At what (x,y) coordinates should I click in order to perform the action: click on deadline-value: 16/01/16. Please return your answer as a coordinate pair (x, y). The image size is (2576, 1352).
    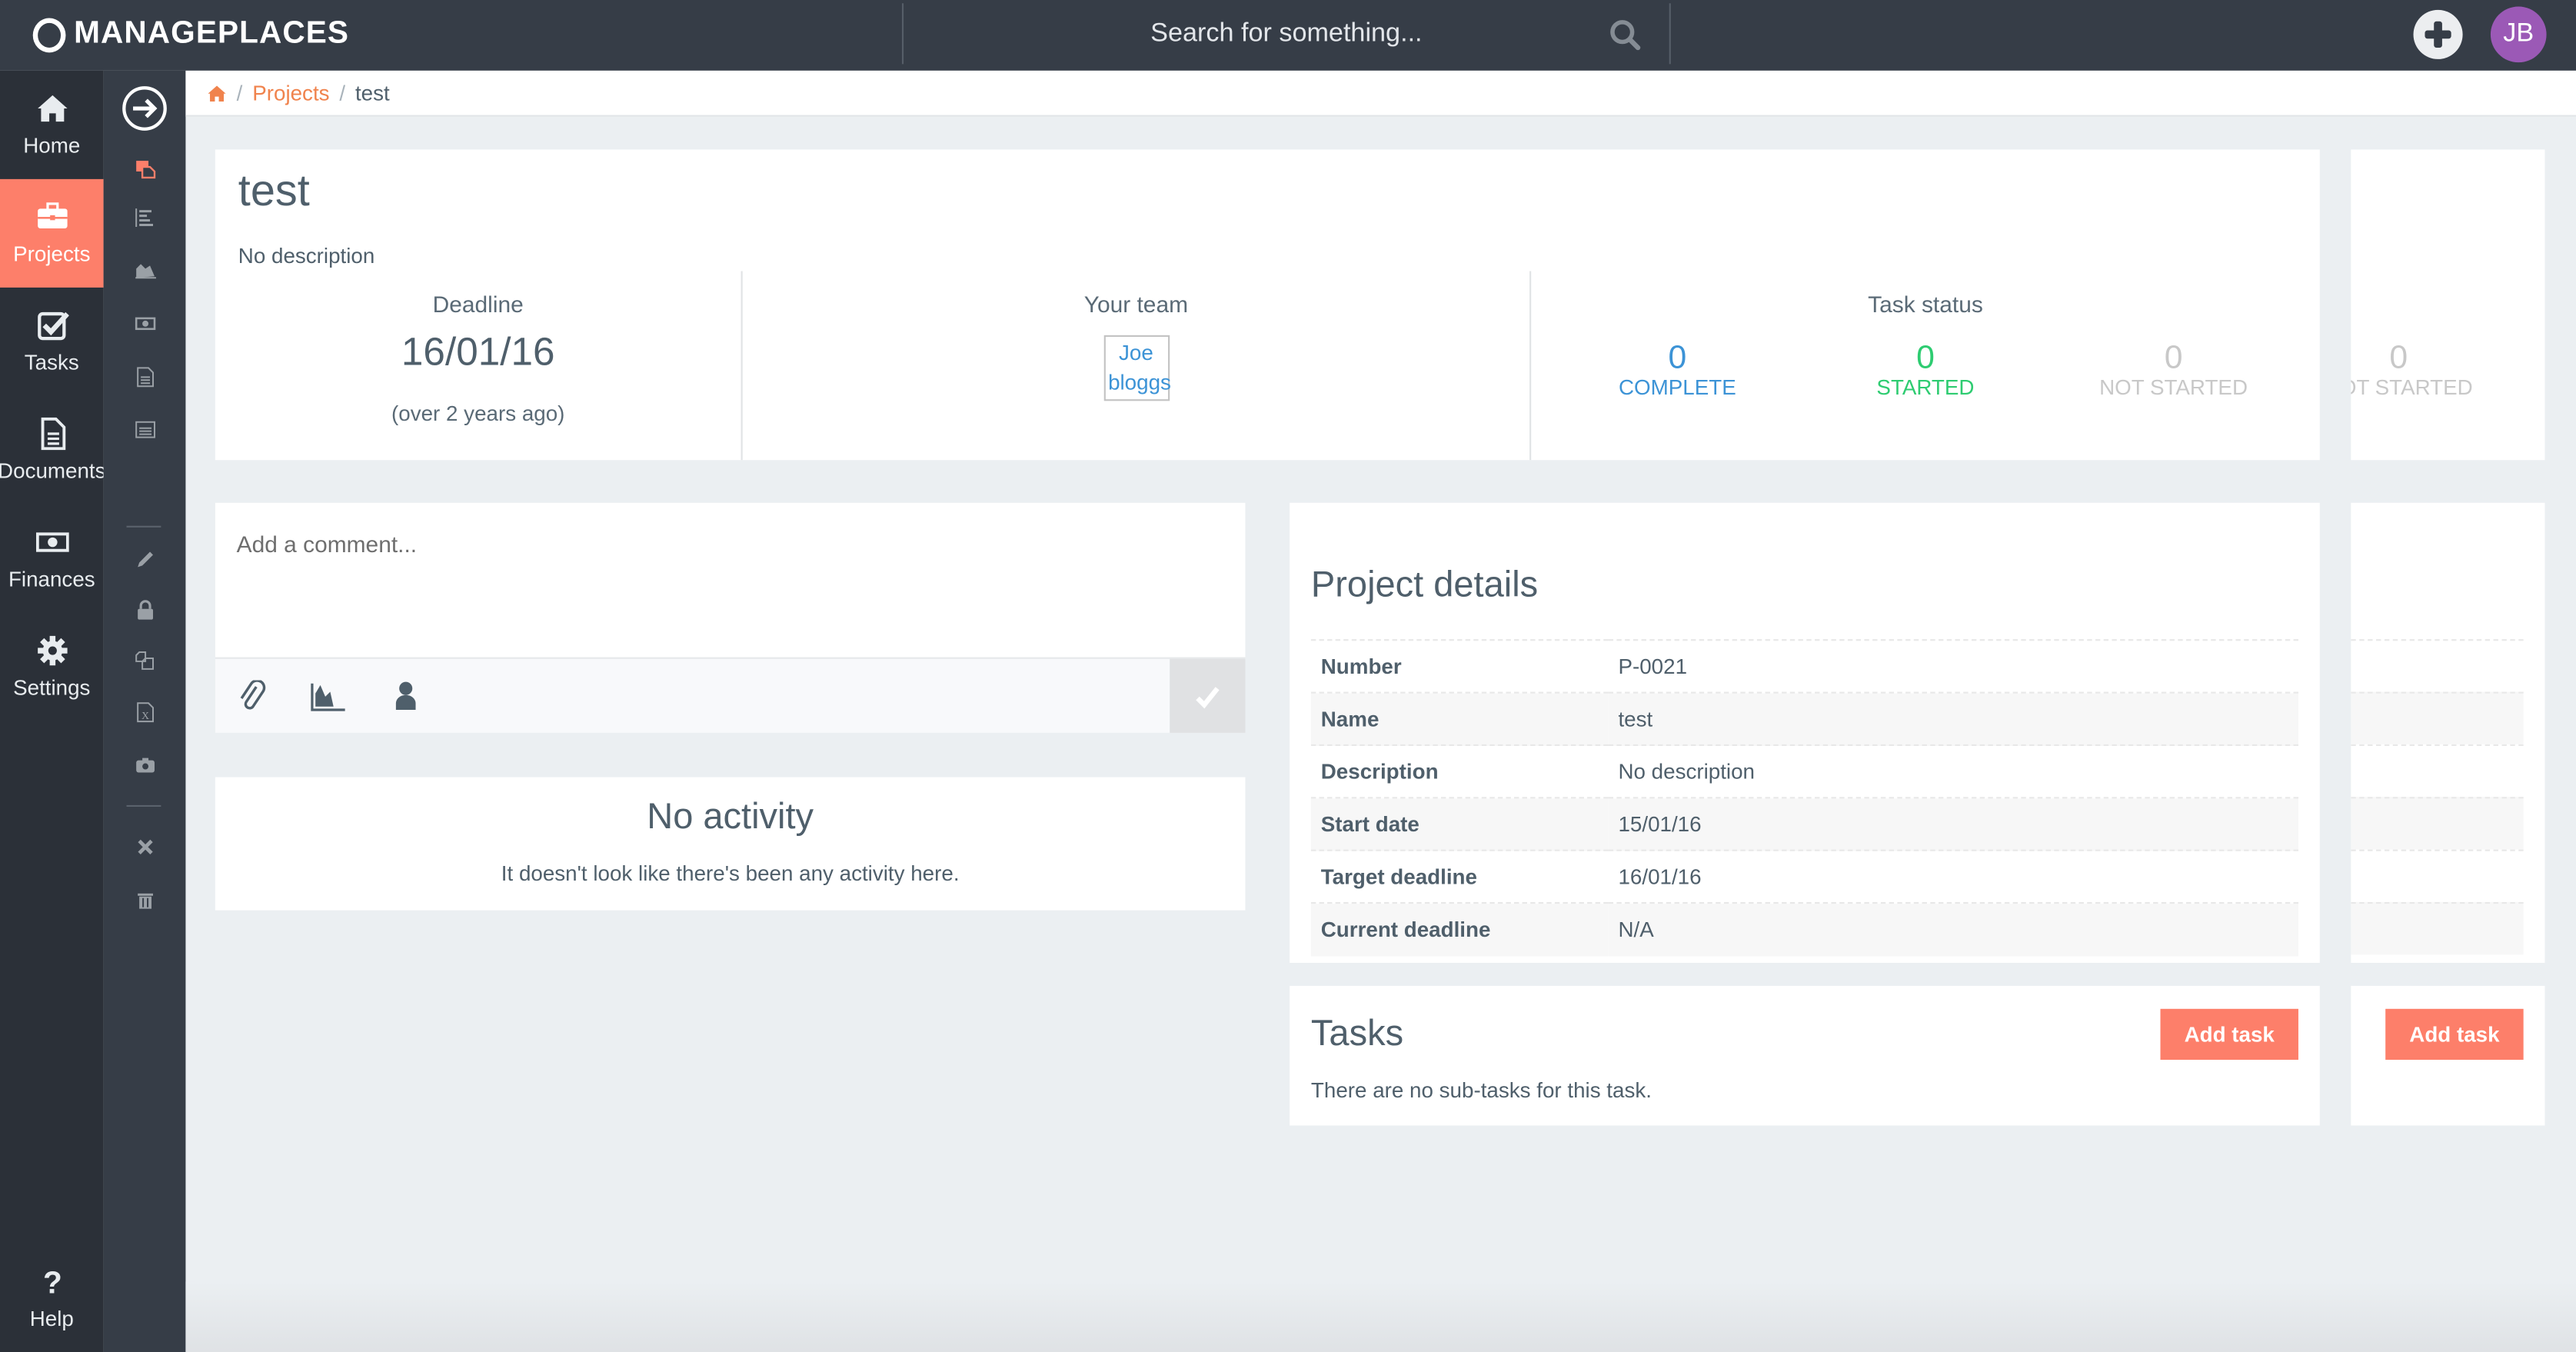
    Looking at the image, I should click on (478, 352).